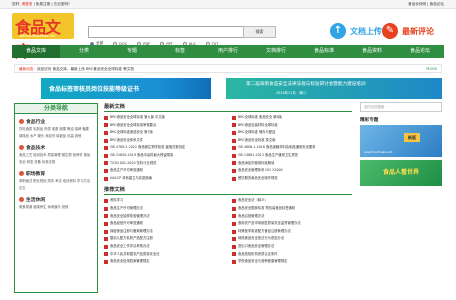 The width and height of the screenshot is (456, 300). Describe the element at coordinates (338, 31) in the screenshot. I see `upload-icon: ↑` at that location.